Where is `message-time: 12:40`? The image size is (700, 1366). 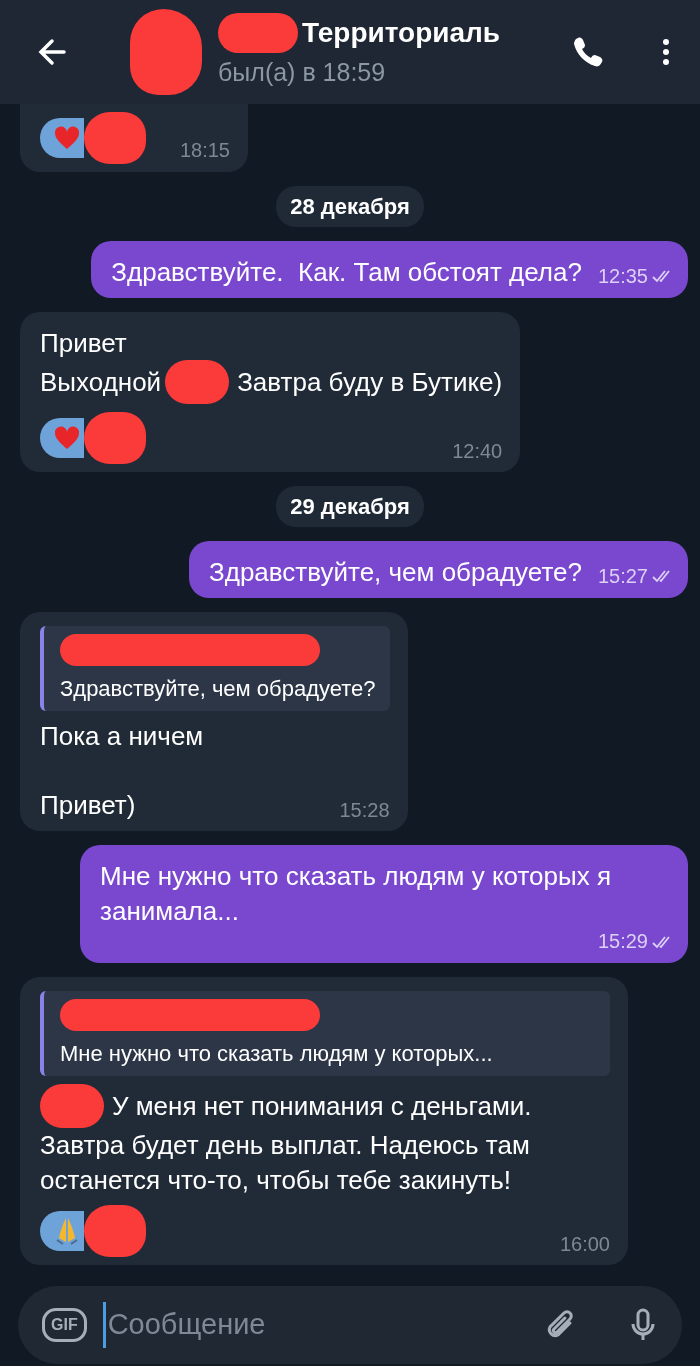
message-time: 12:40 is located at coordinates (477, 451).